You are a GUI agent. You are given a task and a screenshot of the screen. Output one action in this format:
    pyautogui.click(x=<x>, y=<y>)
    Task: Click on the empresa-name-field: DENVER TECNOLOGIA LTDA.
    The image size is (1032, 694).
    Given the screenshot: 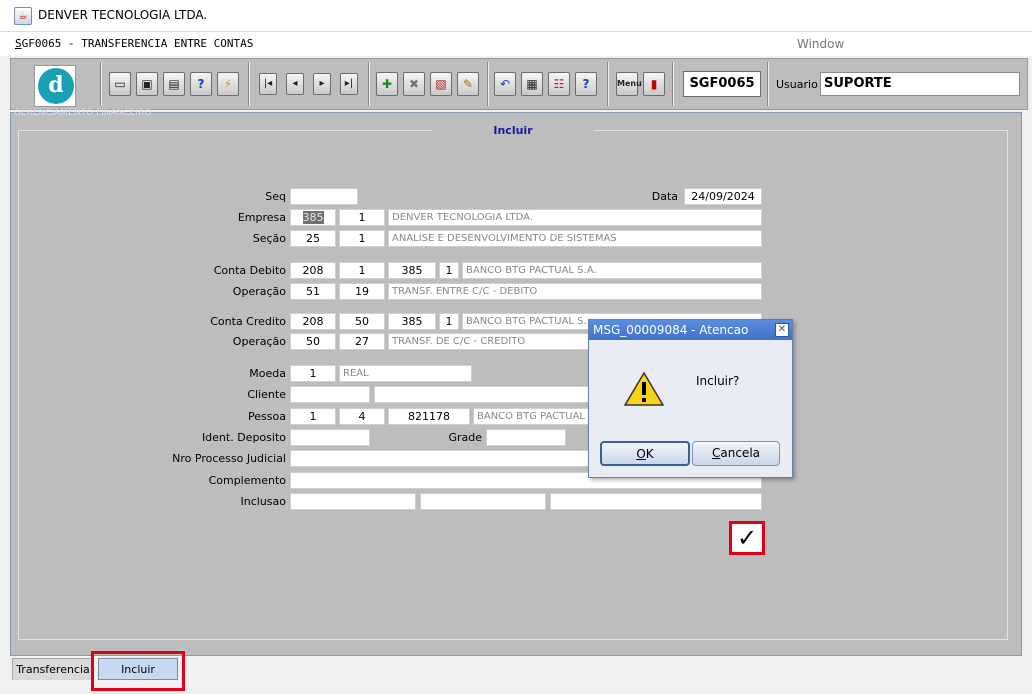 What is the action you would take?
    pyautogui.click(x=575, y=217)
    